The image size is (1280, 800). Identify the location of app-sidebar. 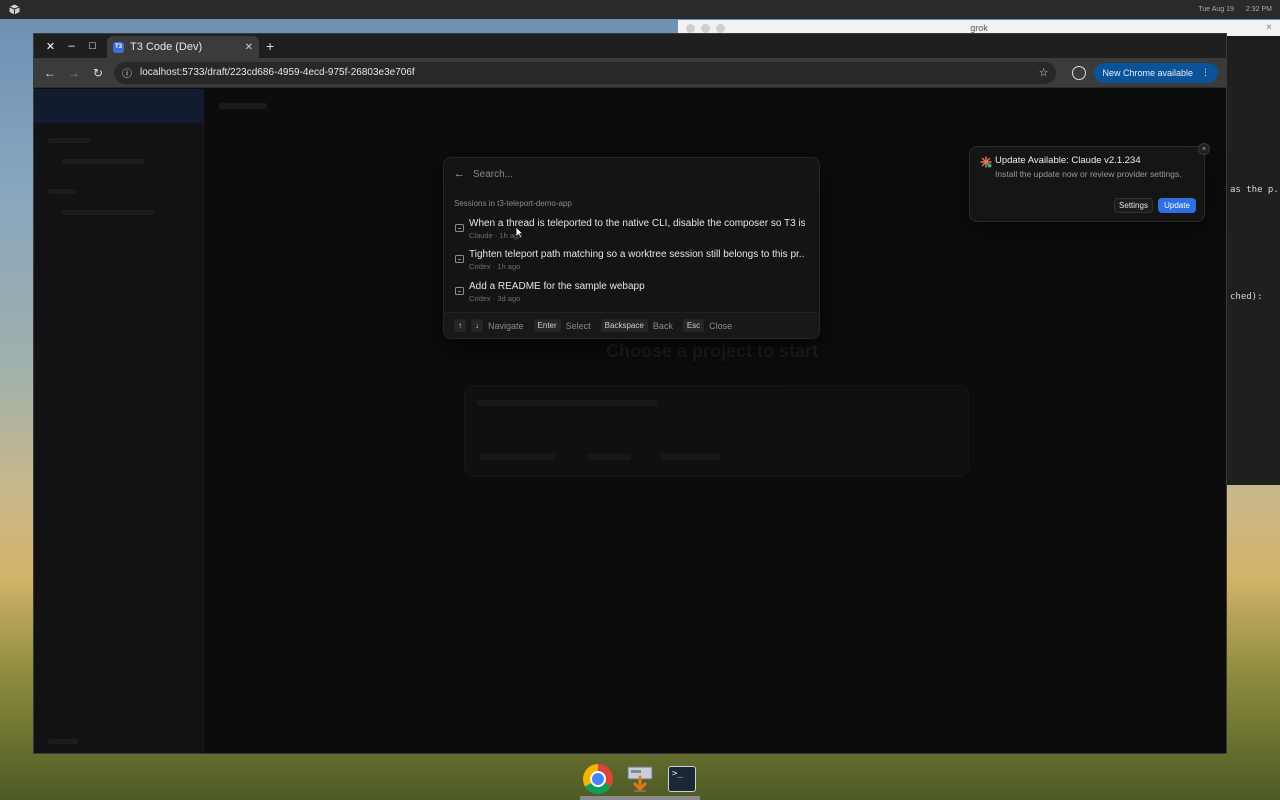
(119, 421).